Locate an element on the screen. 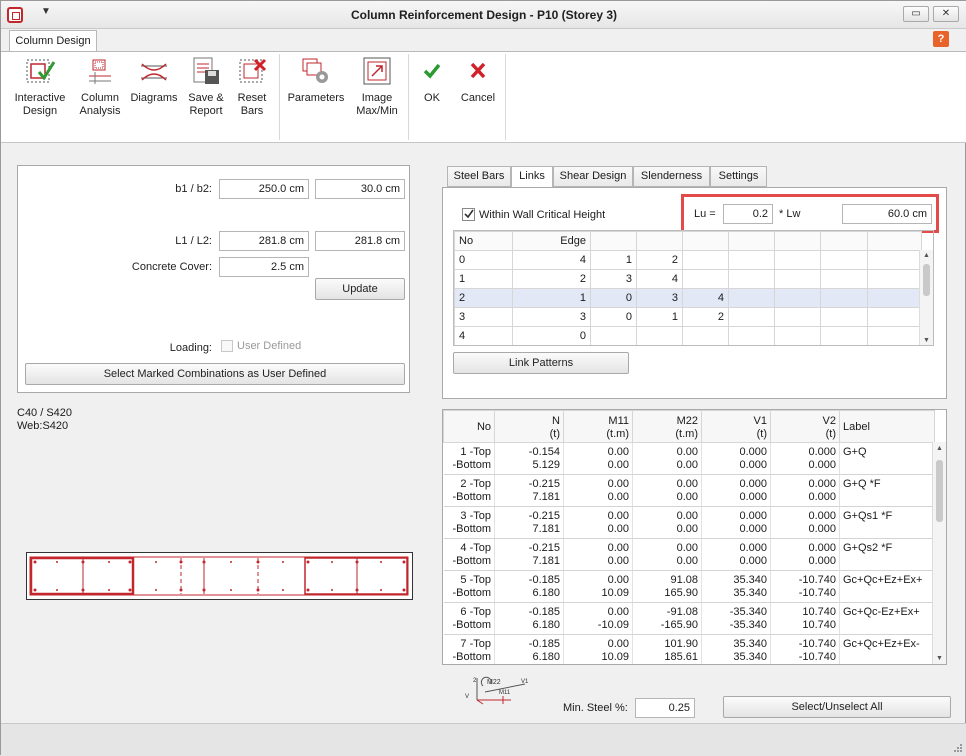 The width and height of the screenshot is (966, 756). results-value-top: -10.740 is located at coordinates (817, 644).